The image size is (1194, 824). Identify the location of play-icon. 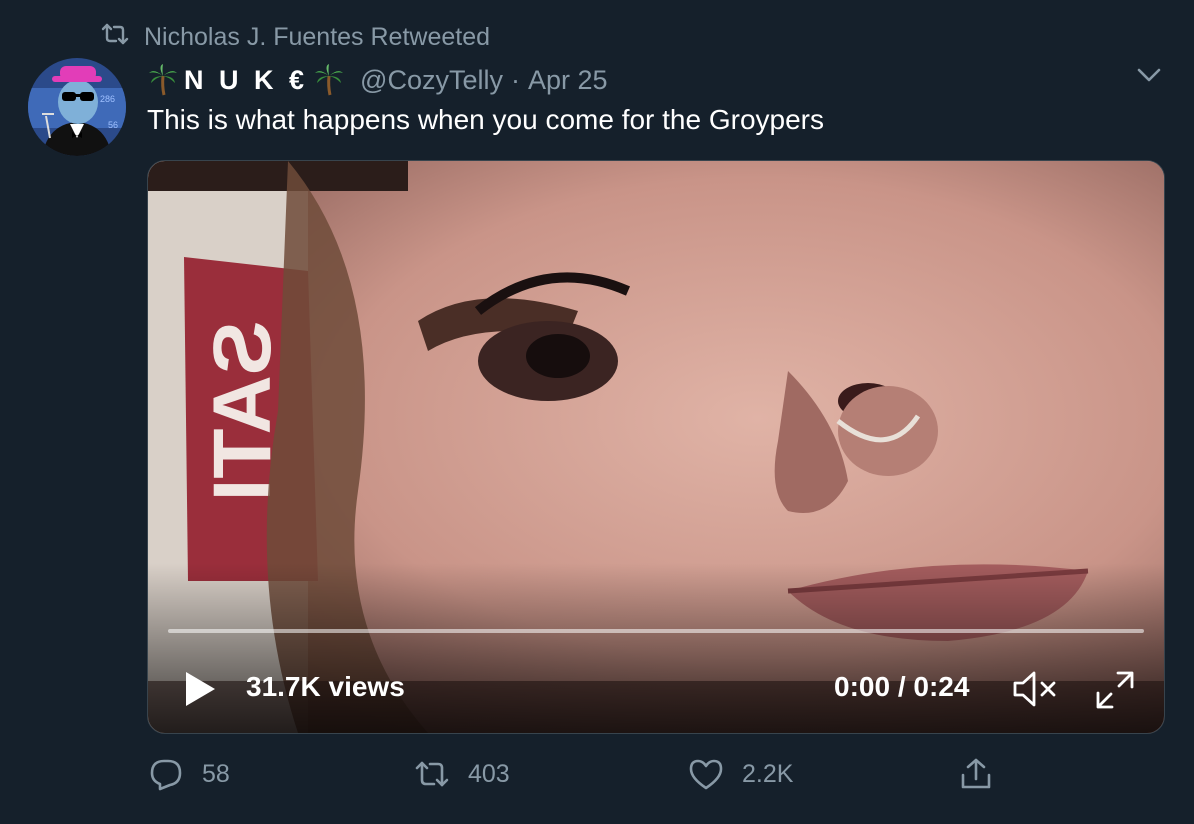
(200, 689).